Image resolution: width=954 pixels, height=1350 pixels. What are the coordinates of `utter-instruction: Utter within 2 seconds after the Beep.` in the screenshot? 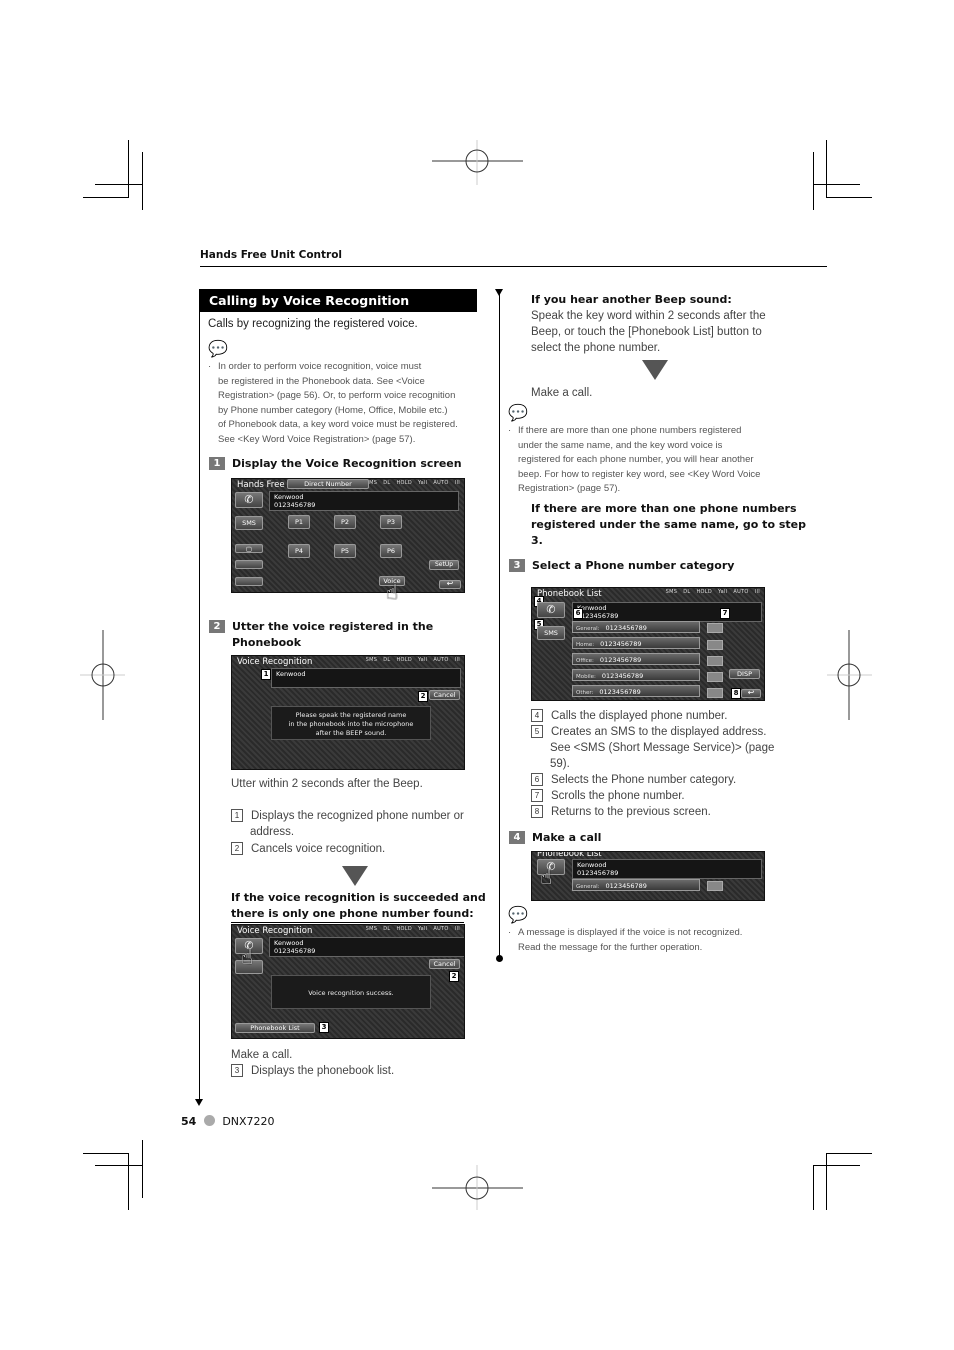 It's located at (327, 784).